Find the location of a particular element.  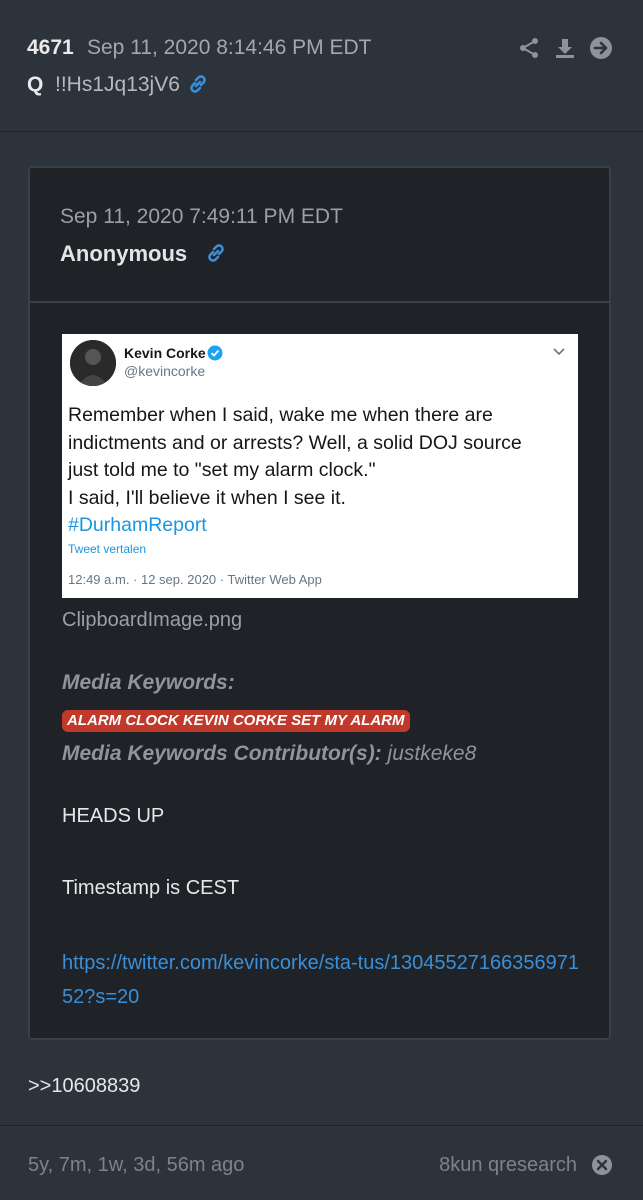

media-keywords-label: Media Keywords: is located at coordinates (148, 682).